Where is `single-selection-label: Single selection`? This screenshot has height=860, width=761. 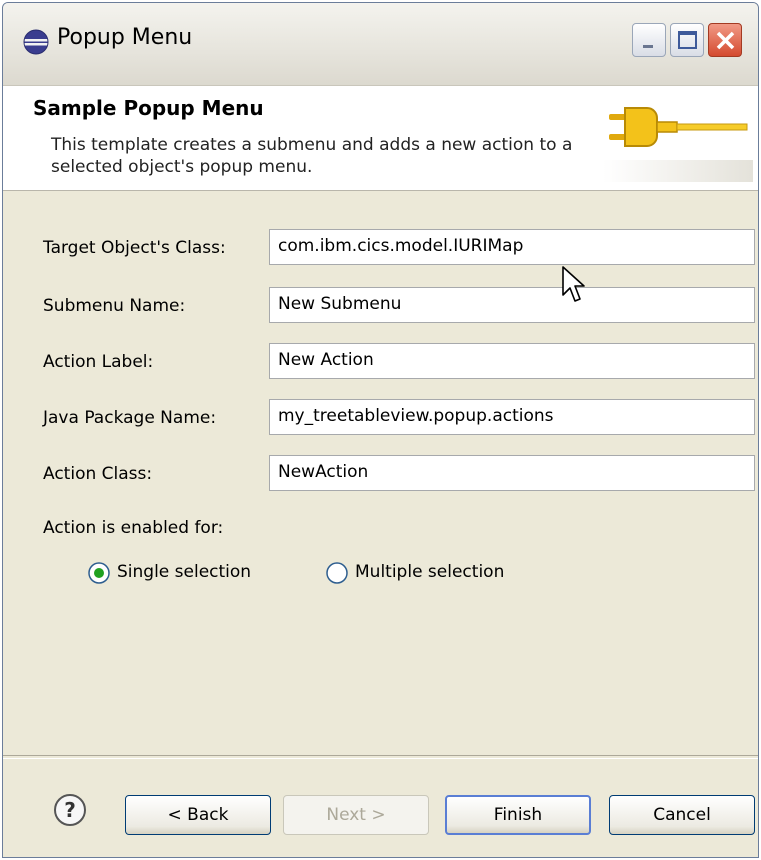
single-selection-label: Single selection is located at coordinates (184, 572).